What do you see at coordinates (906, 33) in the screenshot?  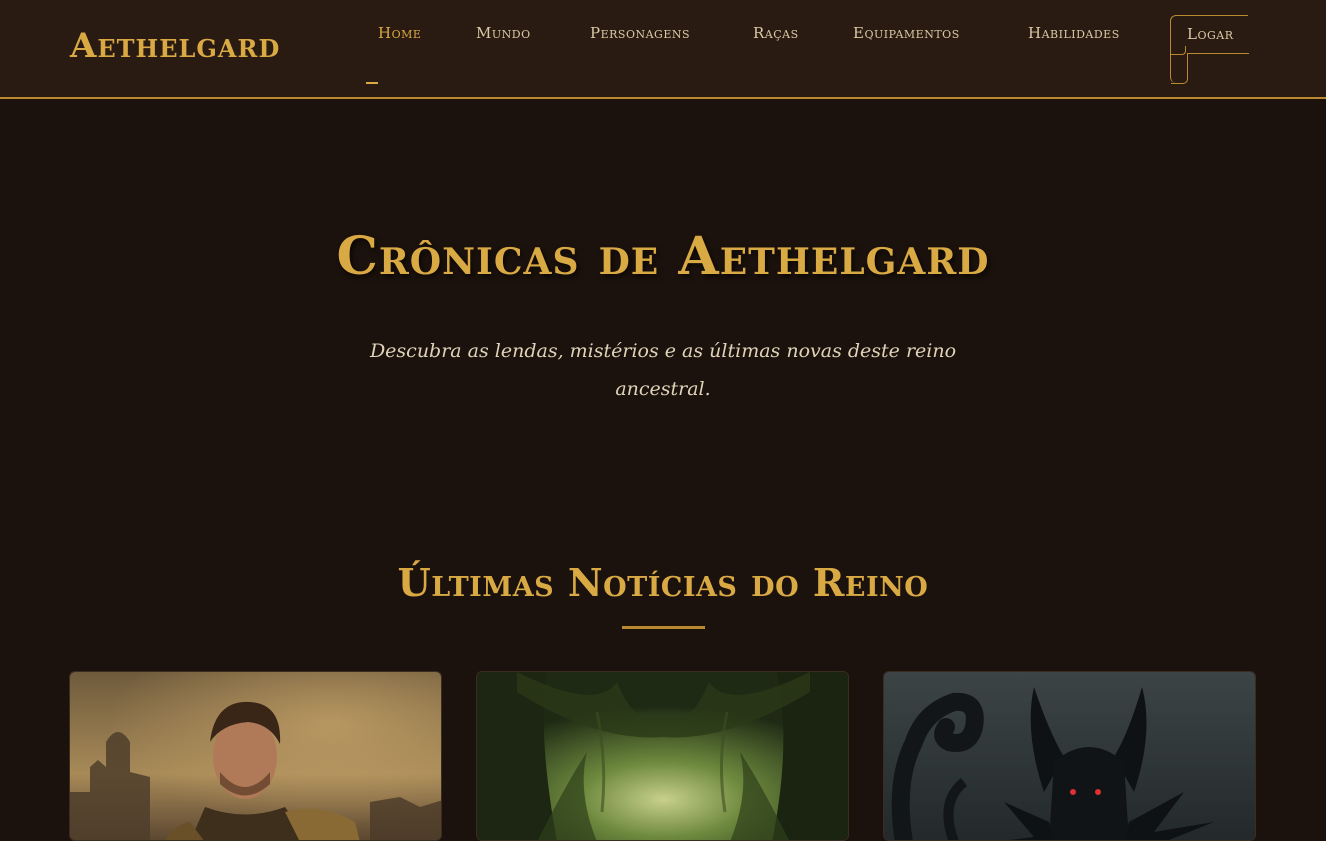 I see `nav-item-equipamentos: Equipamentos` at bounding box center [906, 33].